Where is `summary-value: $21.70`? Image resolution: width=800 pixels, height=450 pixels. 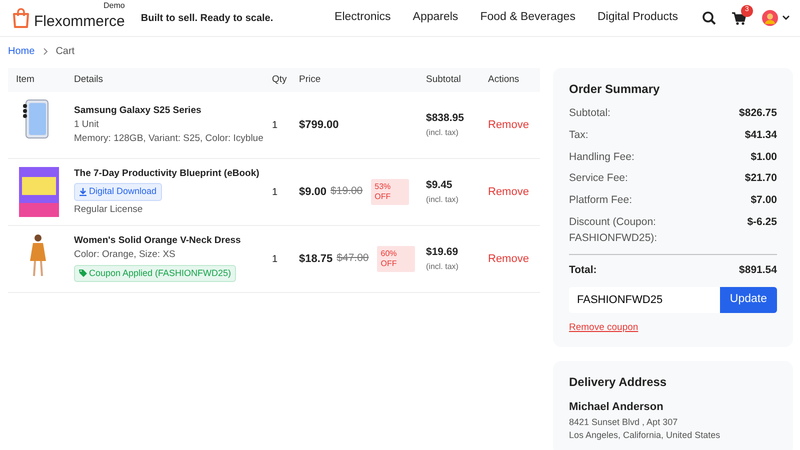 summary-value: $21.70 is located at coordinates (760, 178).